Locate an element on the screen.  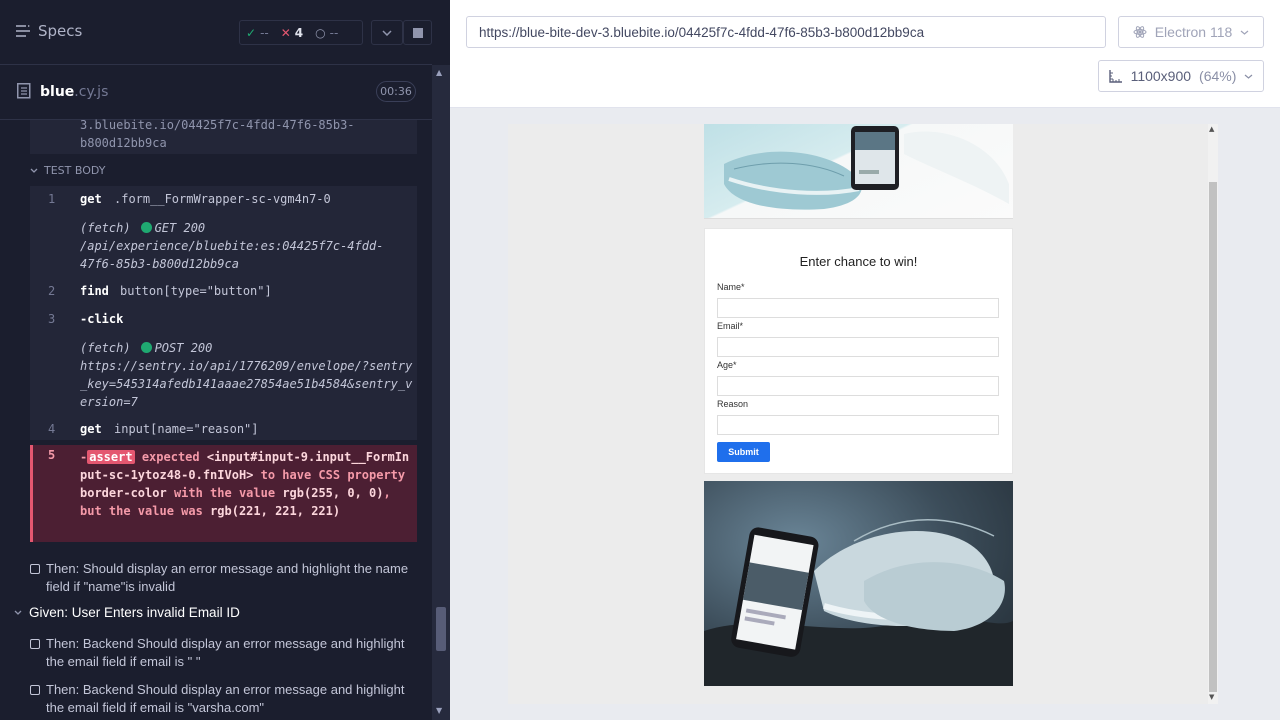
ruler-icon is located at coordinates (1115, 76).